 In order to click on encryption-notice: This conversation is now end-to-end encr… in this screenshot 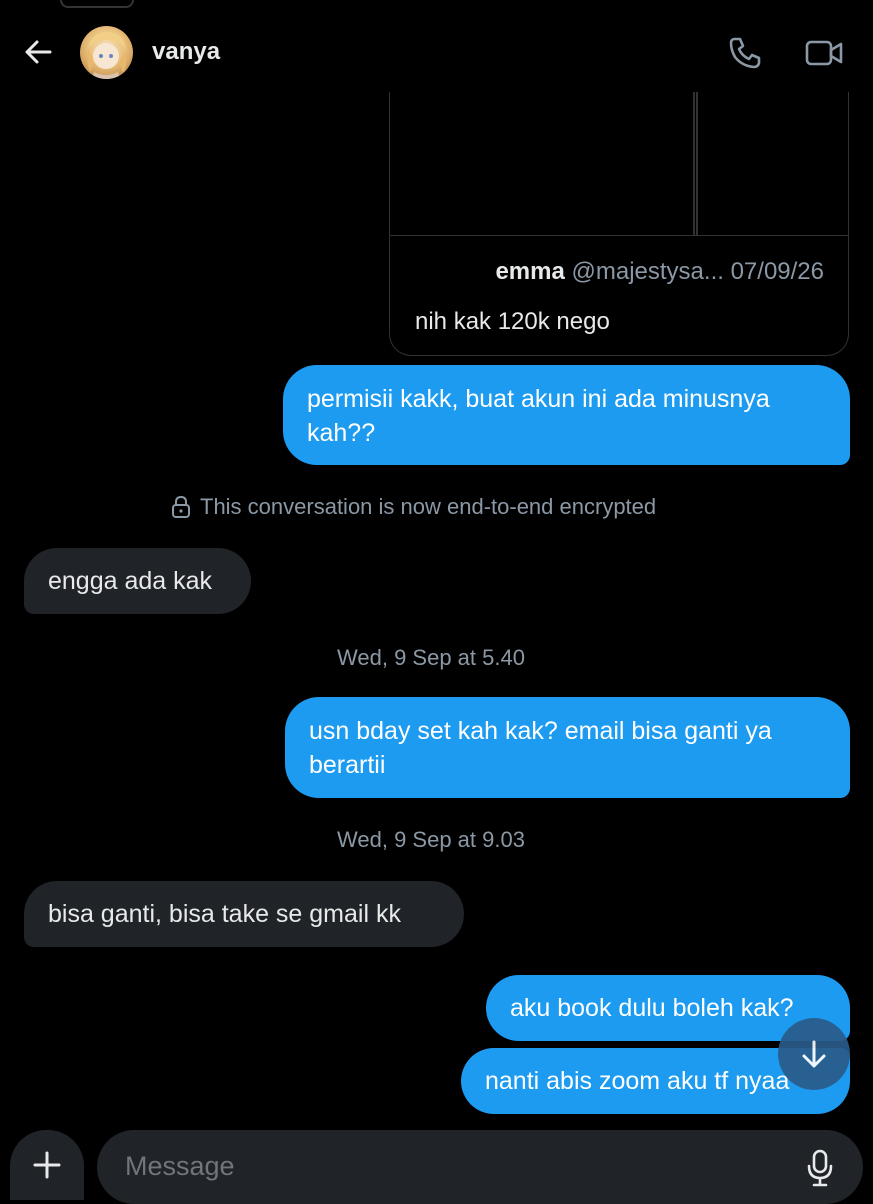, I will do `click(413, 507)`.